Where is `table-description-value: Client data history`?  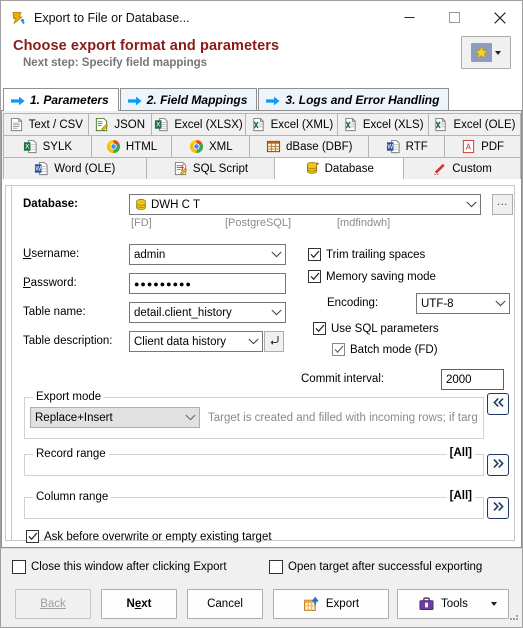 table-description-value: Client data history is located at coordinates (180, 341).